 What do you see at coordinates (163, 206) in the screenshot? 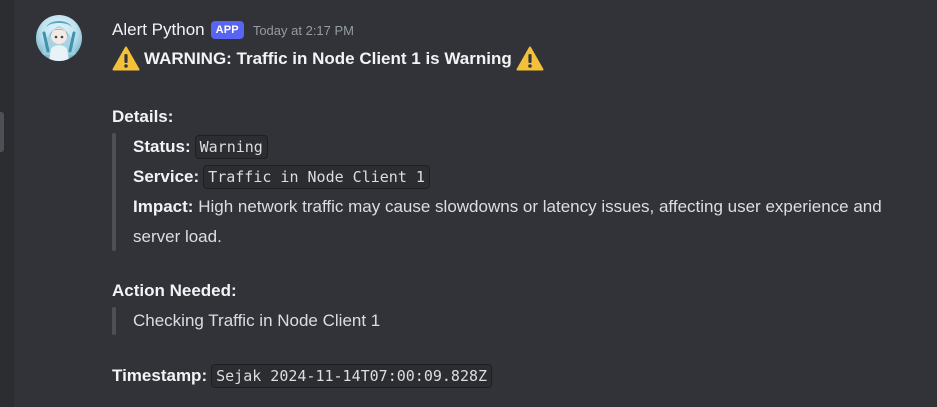
I see `impact-key: Impact:` at bounding box center [163, 206].